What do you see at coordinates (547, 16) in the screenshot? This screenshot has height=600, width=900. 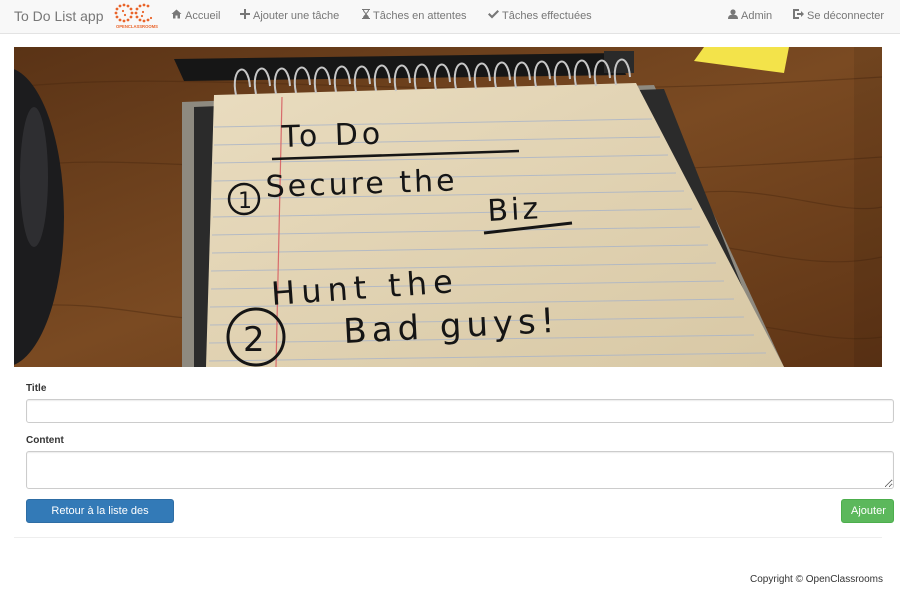 I see `nav-done-tasks-label: Tâches effectuées` at bounding box center [547, 16].